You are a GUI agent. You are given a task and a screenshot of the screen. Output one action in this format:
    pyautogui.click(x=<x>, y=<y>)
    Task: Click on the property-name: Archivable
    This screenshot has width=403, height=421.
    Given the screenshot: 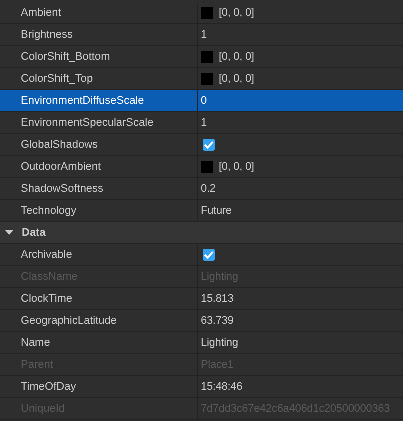 What is the action you would take?
    pyautogui.click(x=46, y=255)
    